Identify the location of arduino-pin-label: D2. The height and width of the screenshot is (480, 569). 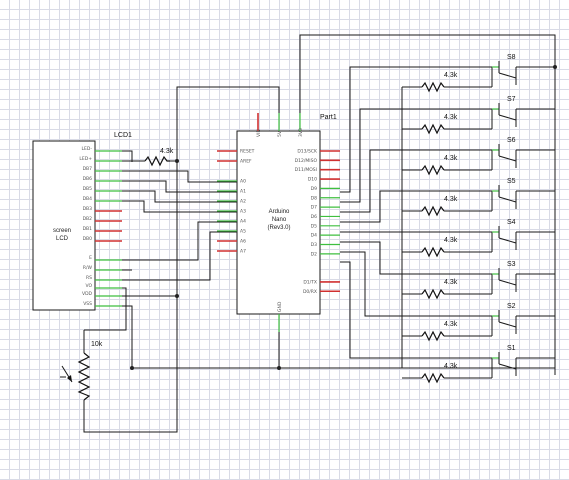
(314, 254).